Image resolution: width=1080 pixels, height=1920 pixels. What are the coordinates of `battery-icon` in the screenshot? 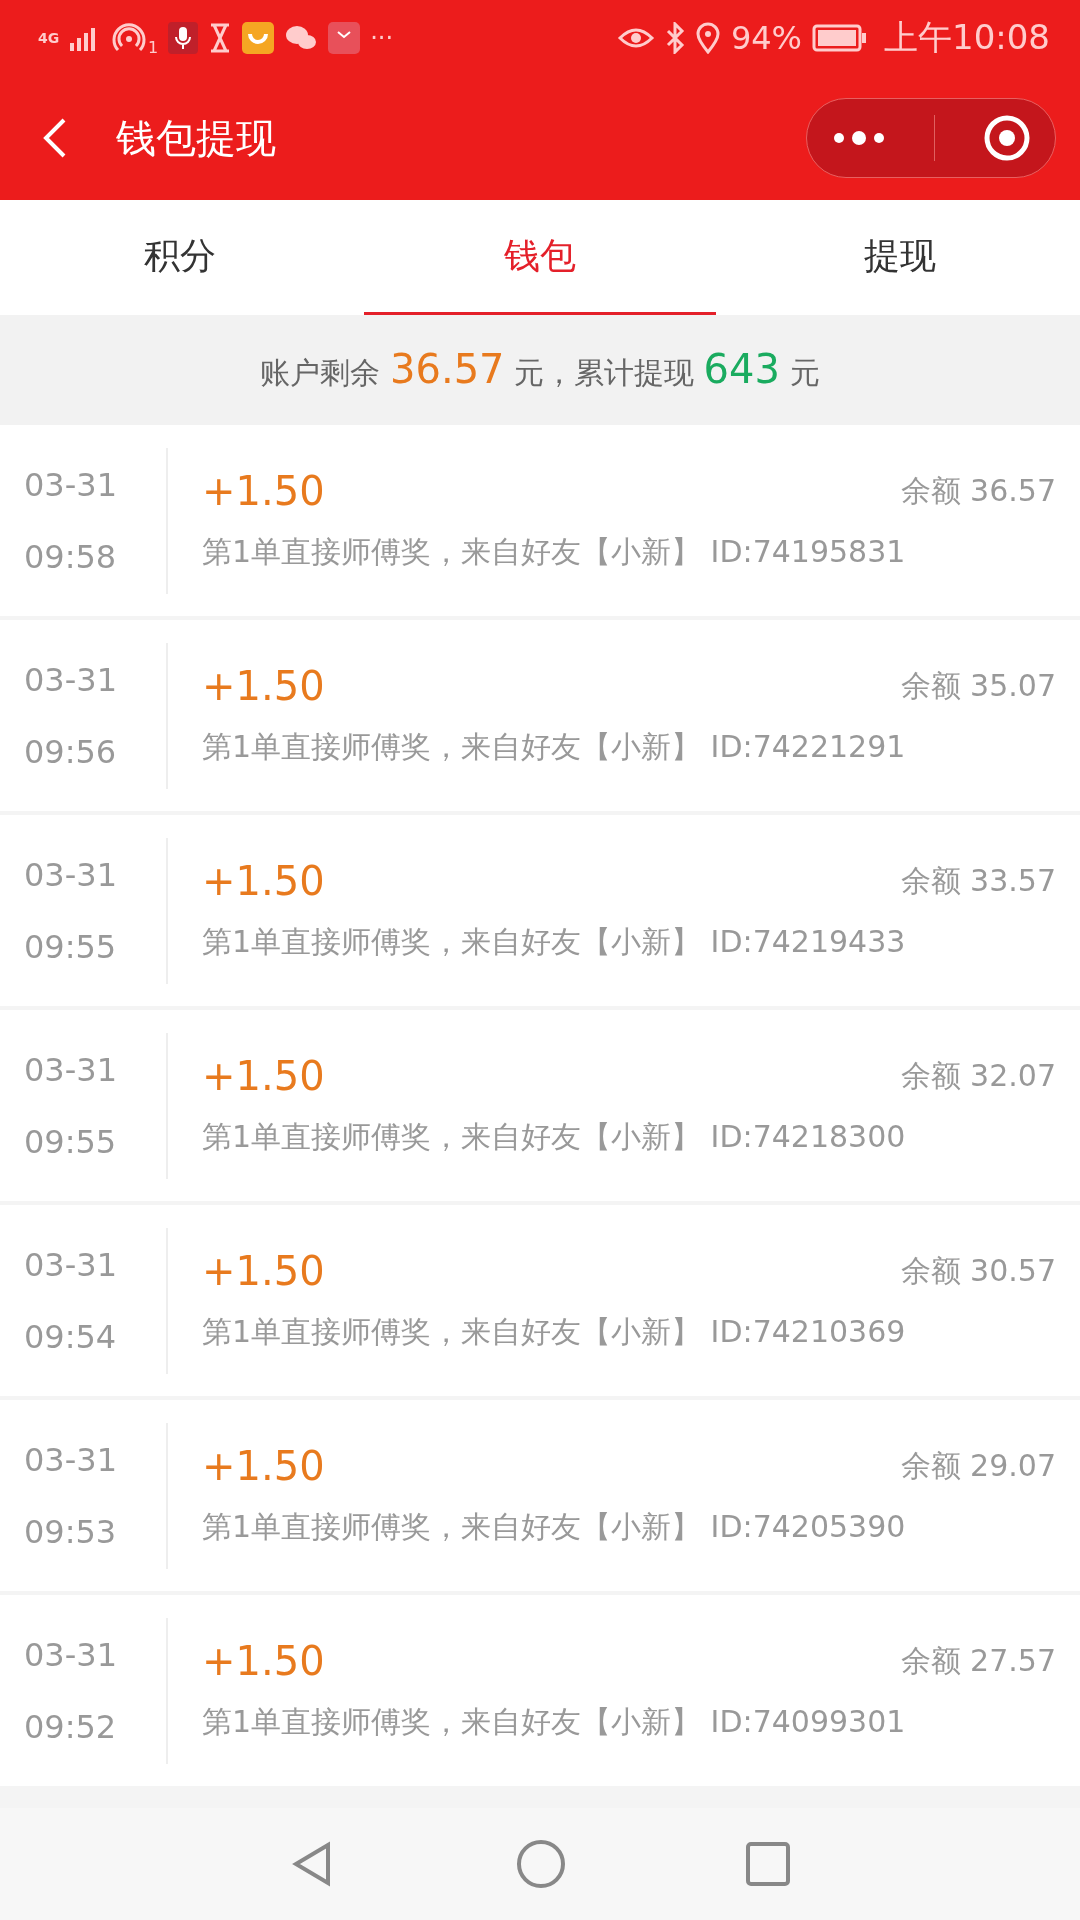 It's located at (840, 38).